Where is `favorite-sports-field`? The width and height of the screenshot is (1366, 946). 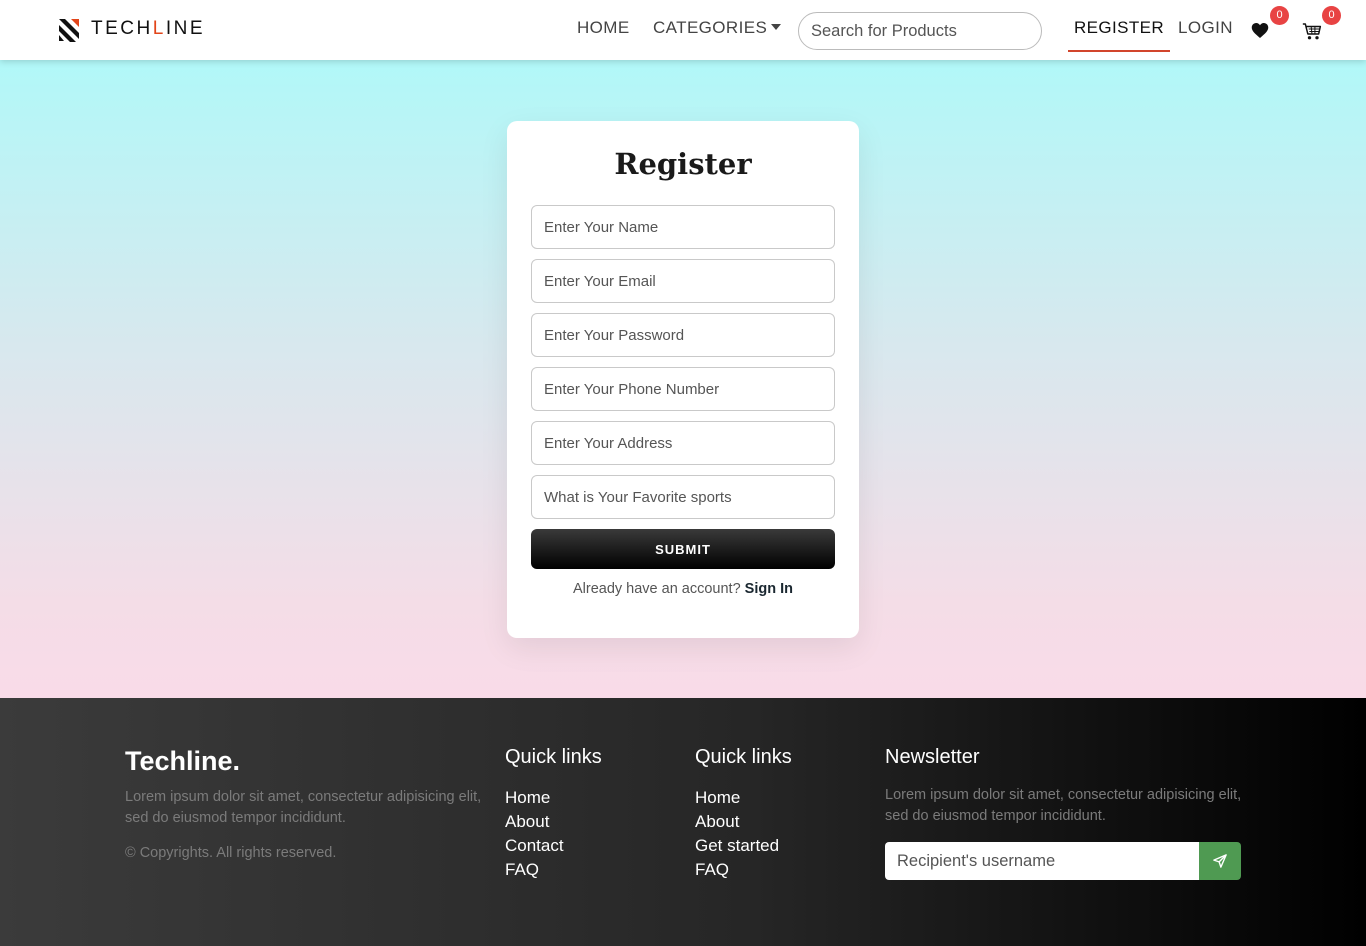
favorite-sports-field is located at coordinates (683, 497).